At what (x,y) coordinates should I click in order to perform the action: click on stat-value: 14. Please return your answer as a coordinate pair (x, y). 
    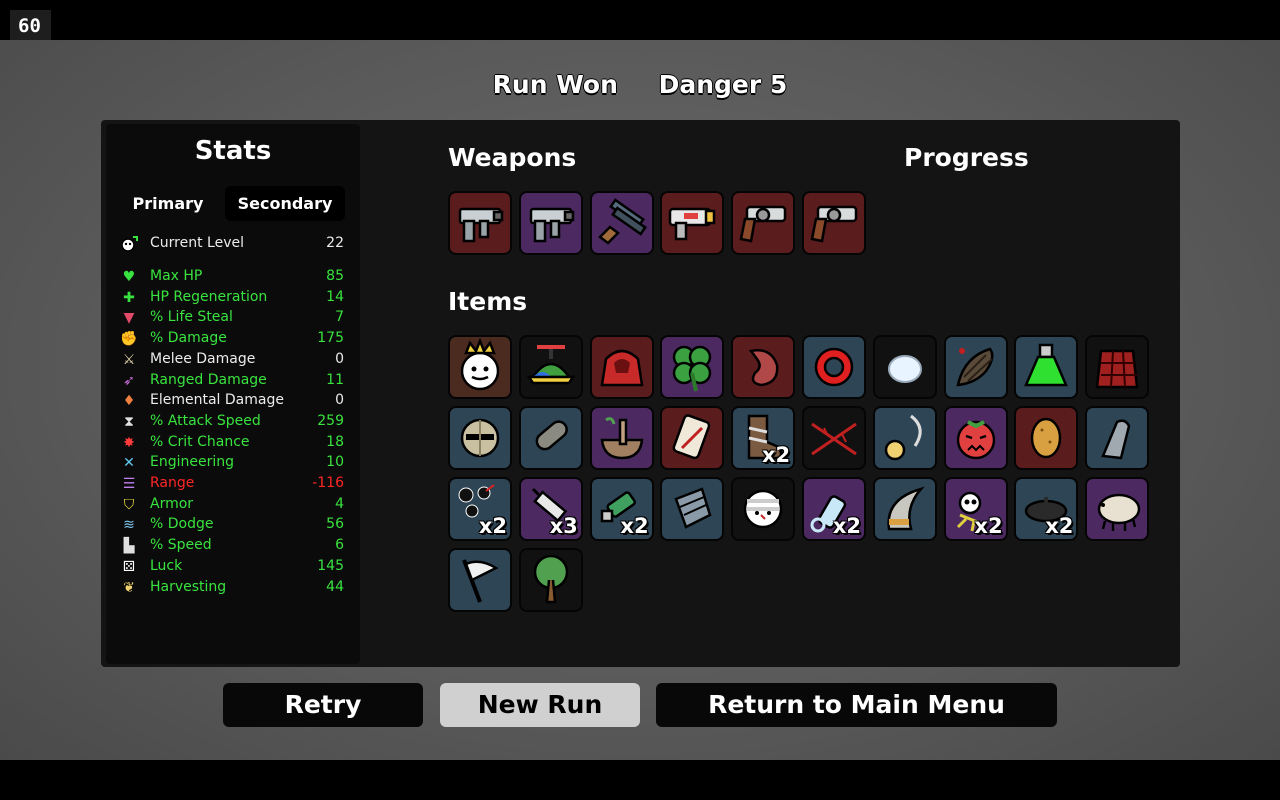
    Looking at the image, I should click on (335, 296).